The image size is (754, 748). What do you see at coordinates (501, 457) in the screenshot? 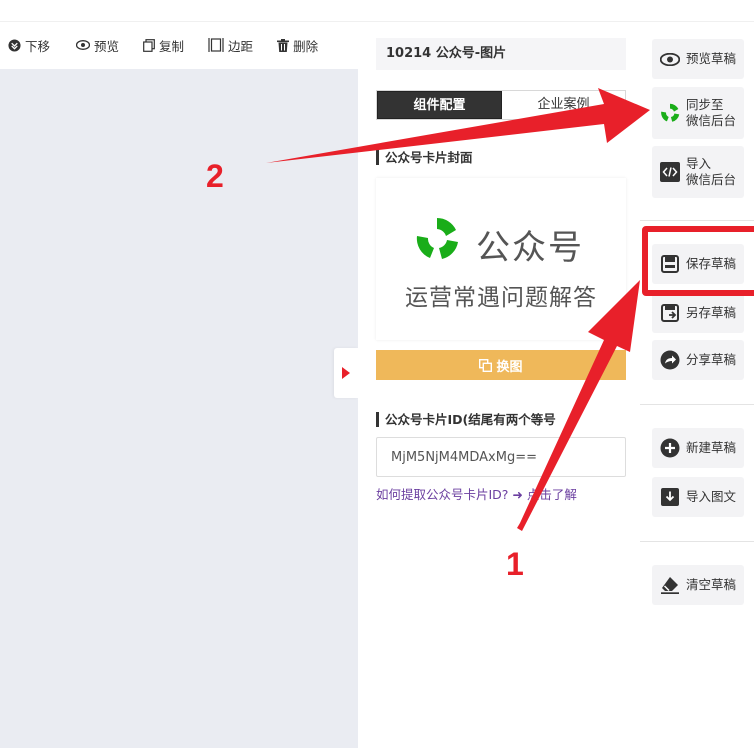
I see `card-id-input` at bounding box center [501, 457].